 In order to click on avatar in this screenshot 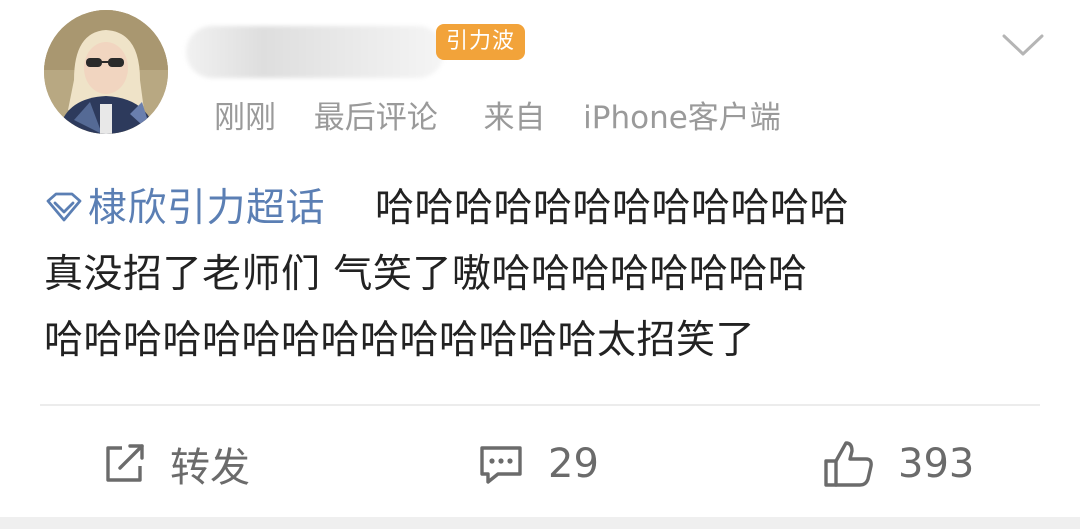, I will do `click(106, 72)`.